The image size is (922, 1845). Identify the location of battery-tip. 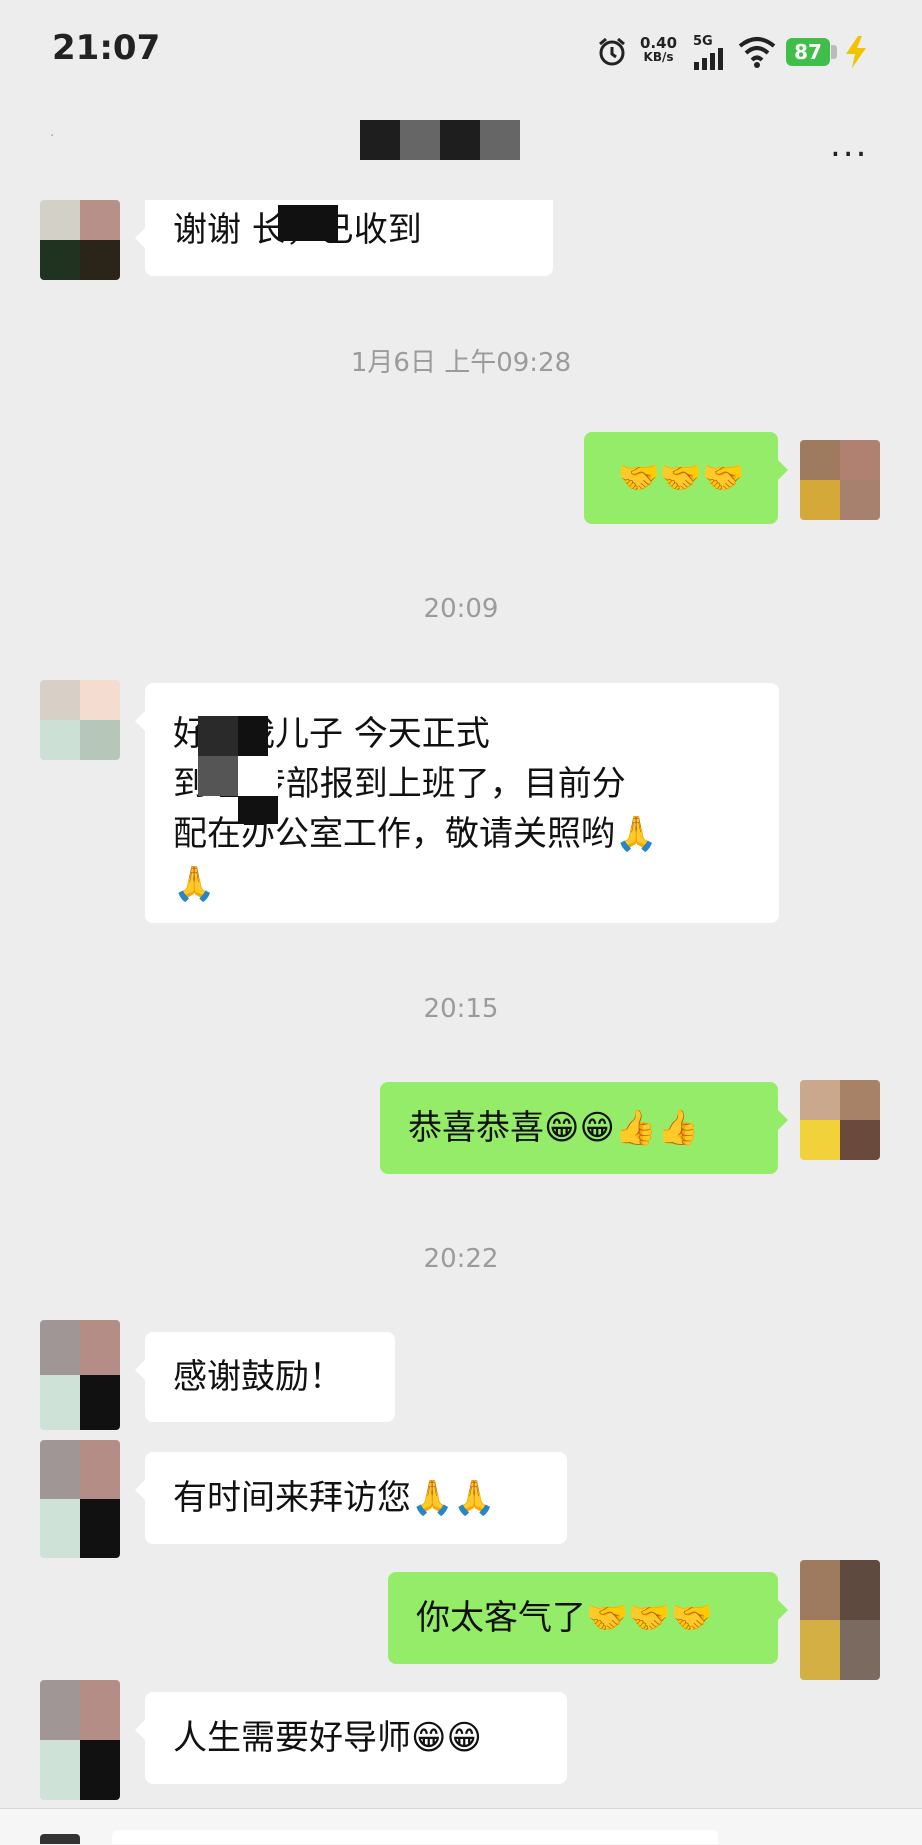
(834, 52).